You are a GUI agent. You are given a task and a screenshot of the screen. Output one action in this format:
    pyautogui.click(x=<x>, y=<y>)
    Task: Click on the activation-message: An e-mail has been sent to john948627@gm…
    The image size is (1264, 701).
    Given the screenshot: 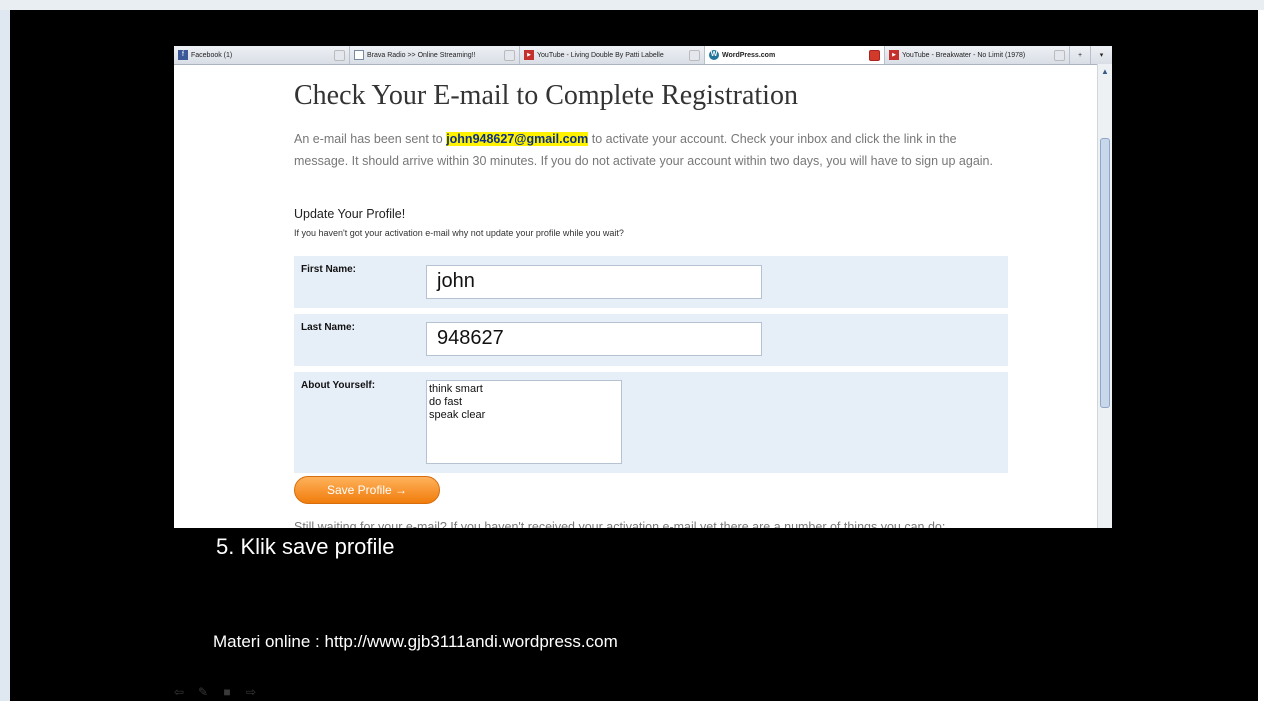 What is the action you would take?
    pyautogui.click(x=649, y=150)
    